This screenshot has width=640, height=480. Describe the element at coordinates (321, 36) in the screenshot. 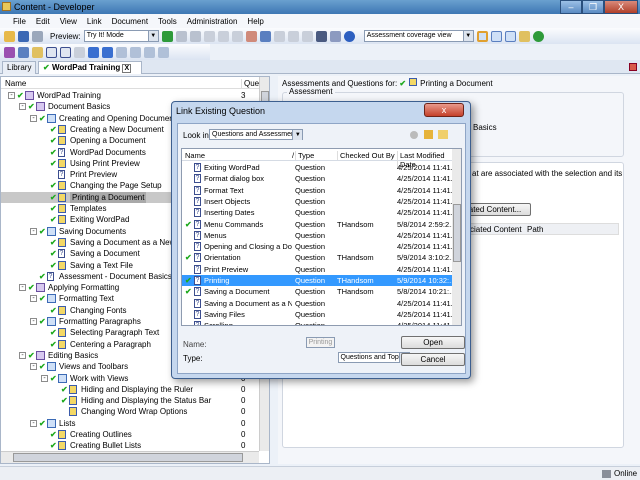

I see `binoculars-icon` at that location.